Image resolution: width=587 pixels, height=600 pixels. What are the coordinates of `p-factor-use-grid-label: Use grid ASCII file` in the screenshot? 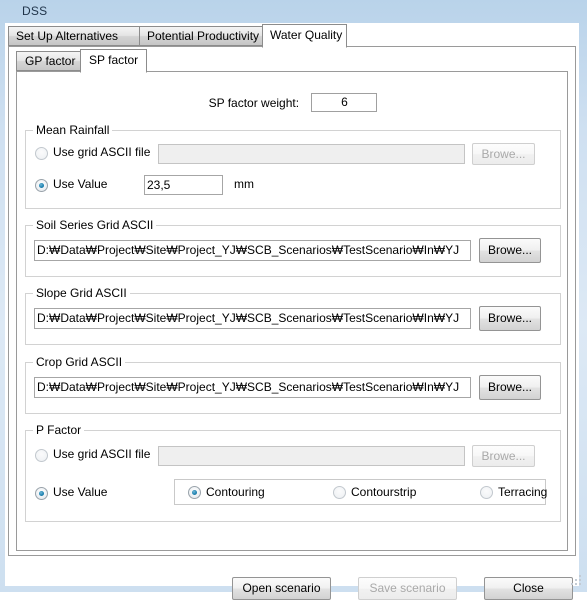 It's located at (102, 454).